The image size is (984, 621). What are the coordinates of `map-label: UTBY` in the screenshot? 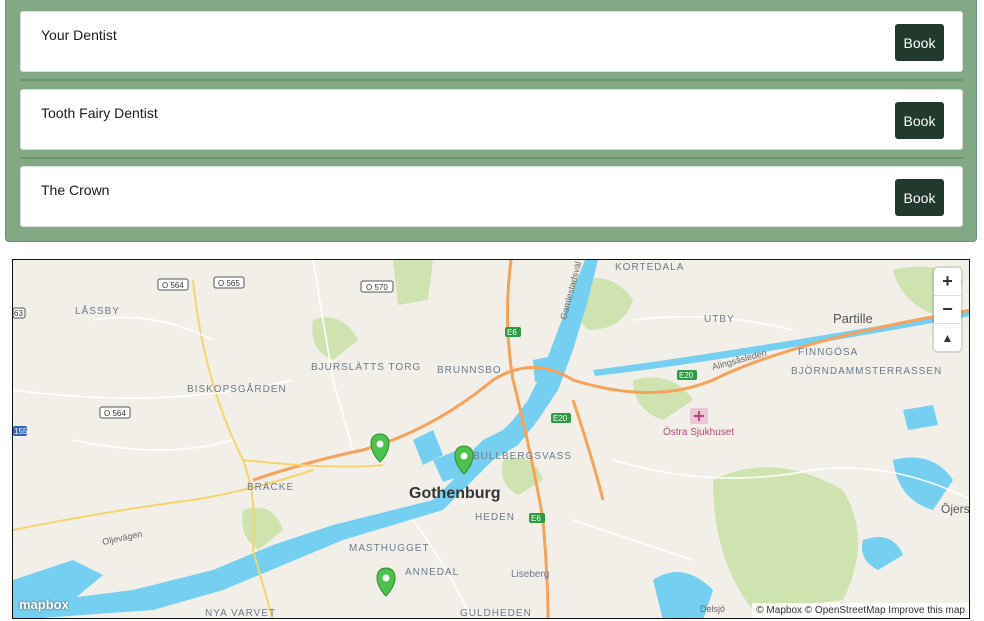 It's located at (719, 319).